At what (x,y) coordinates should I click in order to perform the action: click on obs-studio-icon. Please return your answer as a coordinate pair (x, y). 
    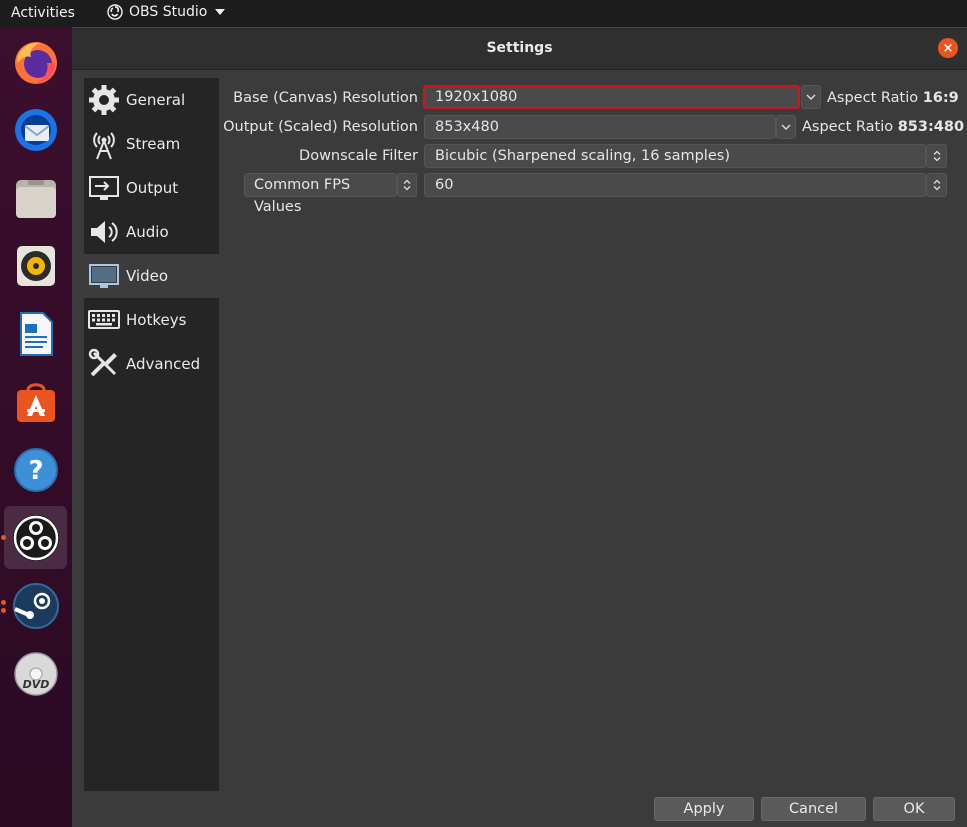
    Looking at the image, I should click on (35, 537).